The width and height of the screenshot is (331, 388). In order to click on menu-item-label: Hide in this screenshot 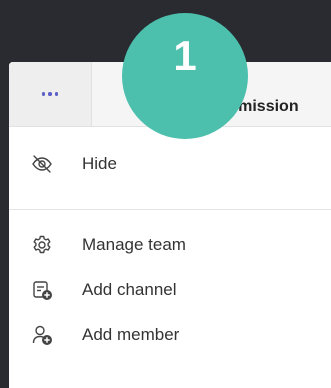, I will do `click(99, 163)`.